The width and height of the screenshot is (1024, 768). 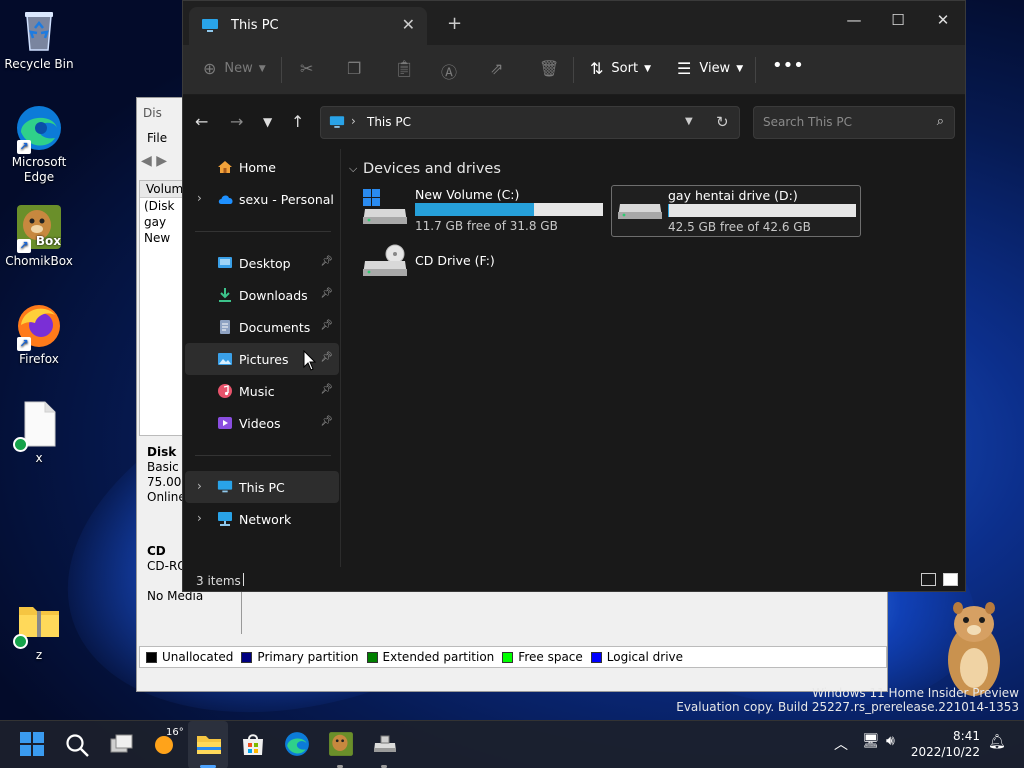 What do you see at coordinates (788, 65) in the screenshot?
I see `more-options-icon: •••` at bounding box center [788, 65].